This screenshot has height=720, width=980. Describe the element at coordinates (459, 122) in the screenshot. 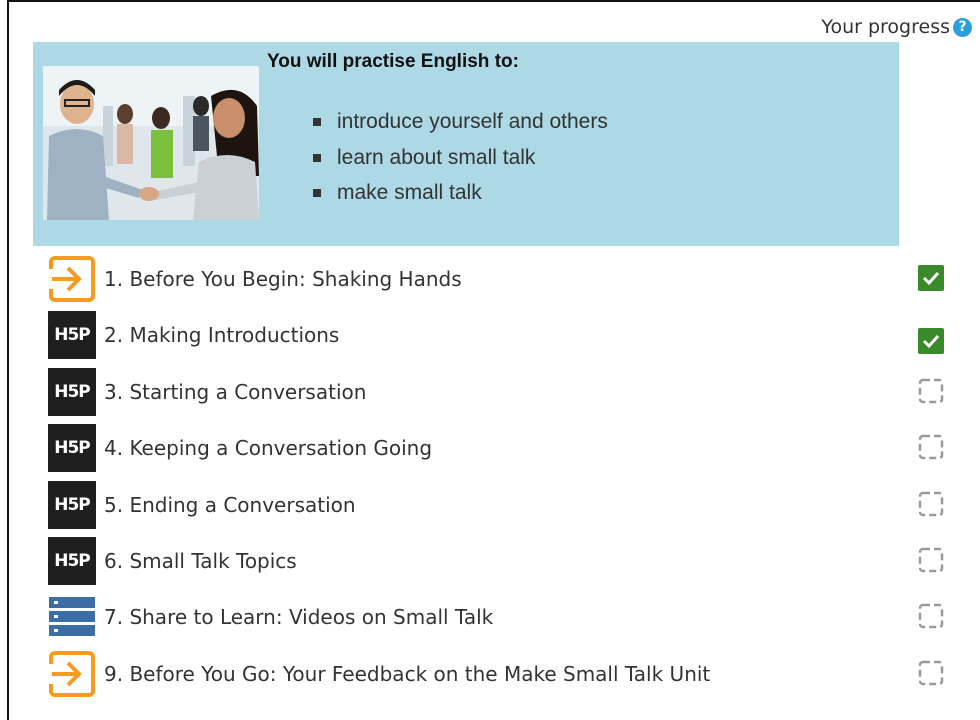

I see `objective-item: introduce yourself and others` at that location.